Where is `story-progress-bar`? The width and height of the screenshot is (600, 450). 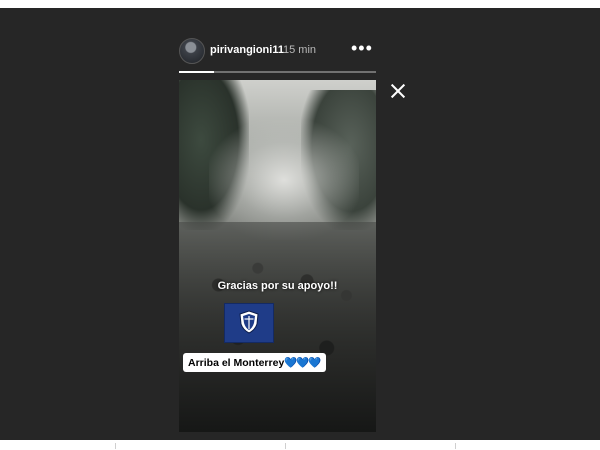 story-progress-bar is located at coordinates (277, 72).